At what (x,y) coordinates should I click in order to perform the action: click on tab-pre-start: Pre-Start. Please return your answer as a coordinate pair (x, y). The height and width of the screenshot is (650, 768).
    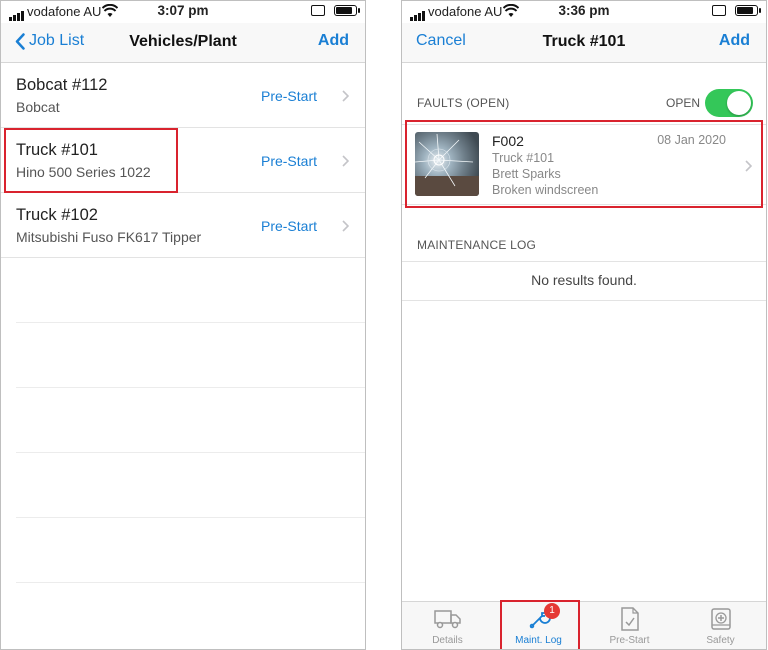
    Looking at the image, I should click on (629, 625).